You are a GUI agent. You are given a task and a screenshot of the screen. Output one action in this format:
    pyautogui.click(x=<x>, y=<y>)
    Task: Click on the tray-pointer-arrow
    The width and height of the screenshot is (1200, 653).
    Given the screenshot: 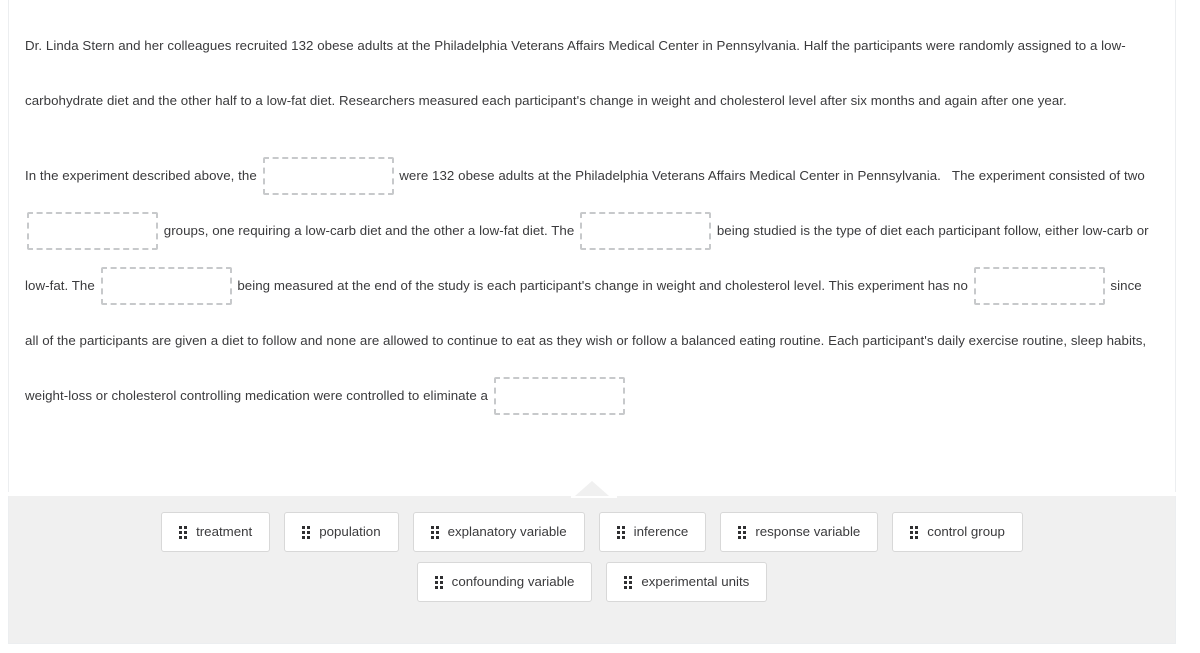 What is the action you would take?
    pyautogui.click(x=592, y=488)
    